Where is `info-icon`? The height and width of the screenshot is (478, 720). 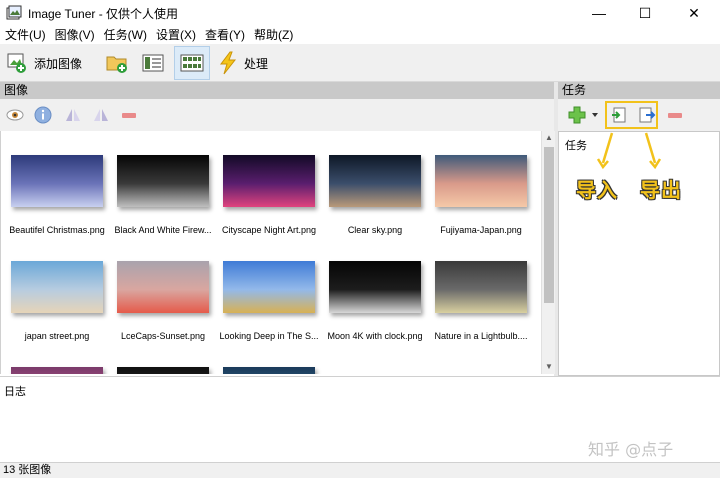
info-icon is located at coordinates (43, 115).